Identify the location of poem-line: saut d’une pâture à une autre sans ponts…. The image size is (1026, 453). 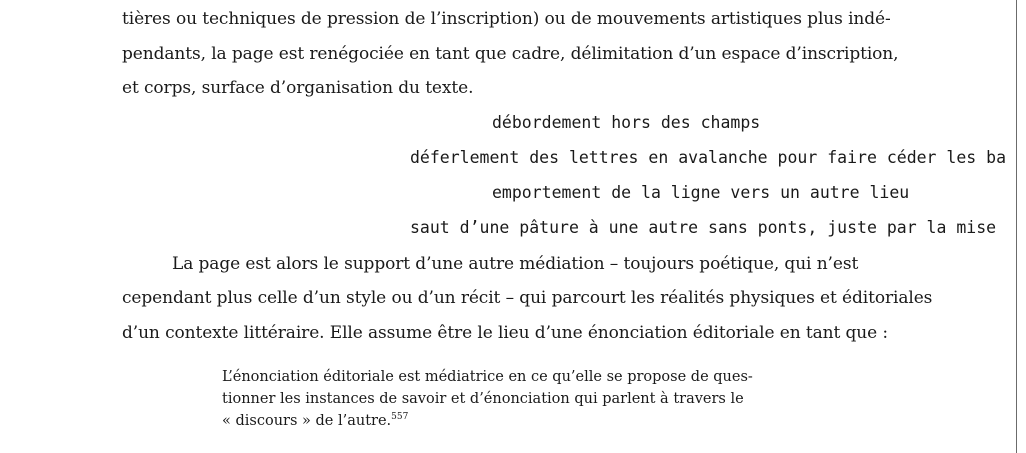
(703, 227).